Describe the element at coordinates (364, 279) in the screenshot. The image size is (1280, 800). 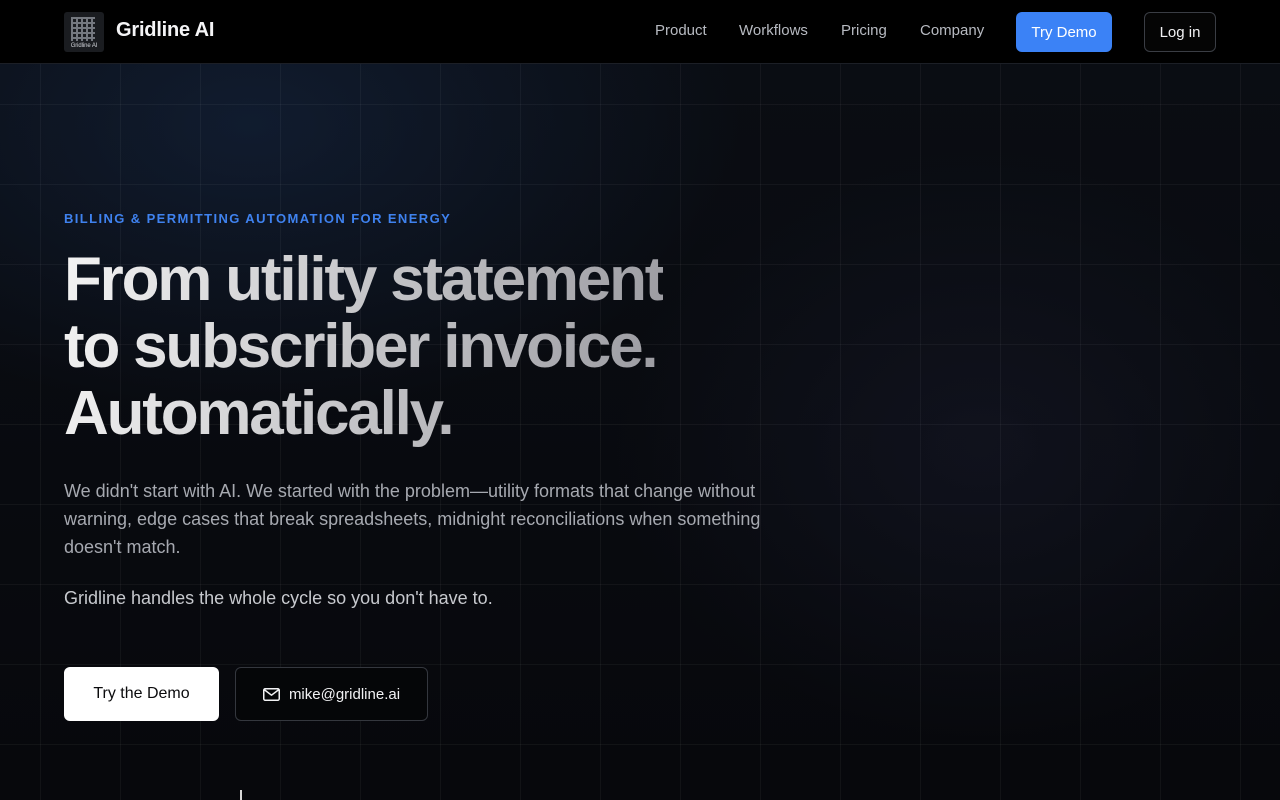
I see `headline-line-1: From utility statement` at that location.